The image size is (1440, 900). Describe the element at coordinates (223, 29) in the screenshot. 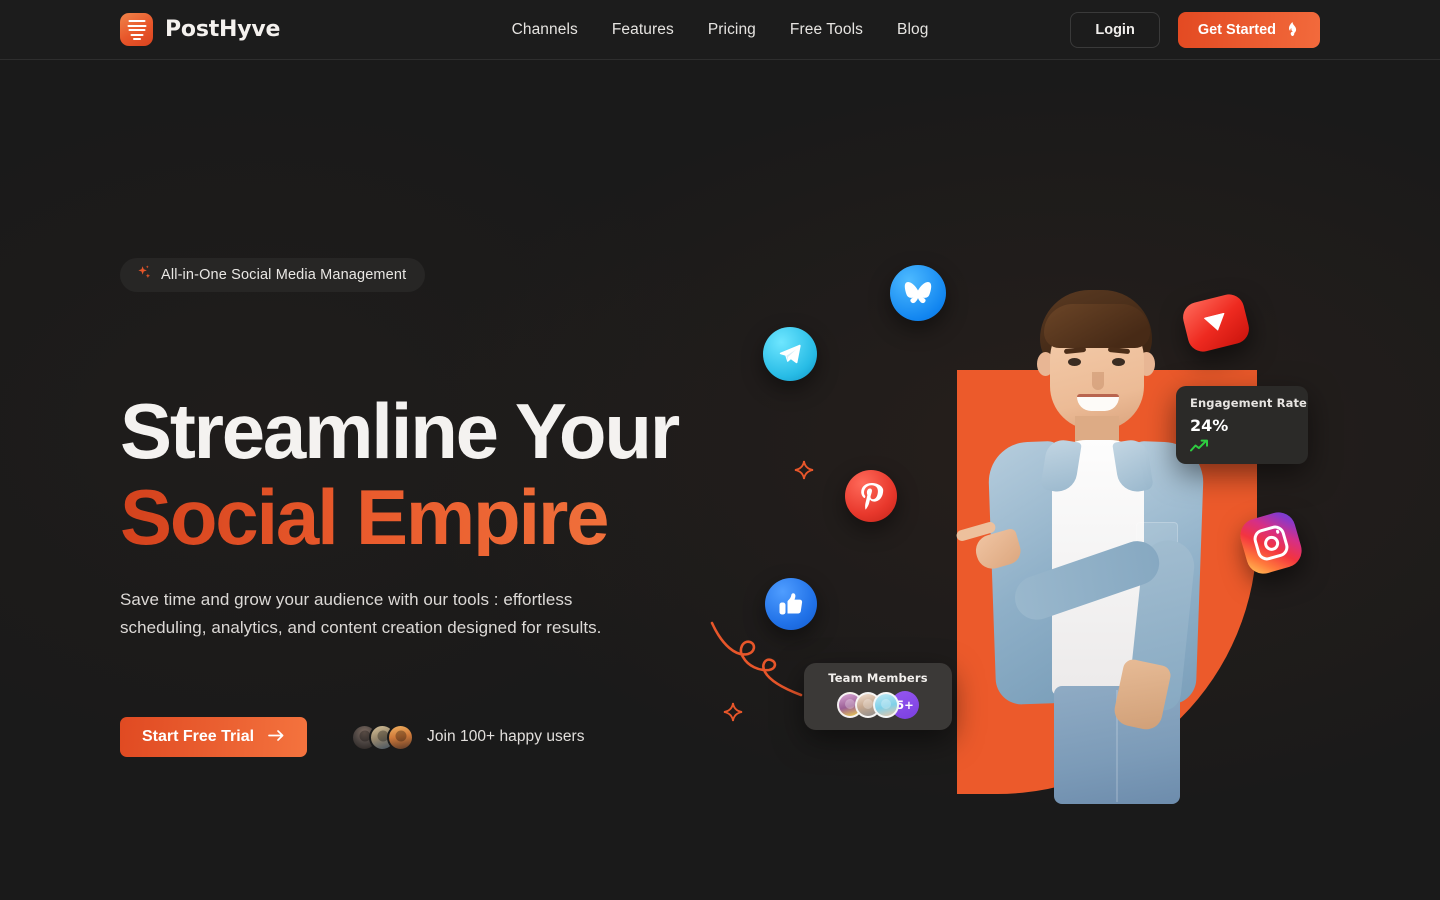

I see `brand-name: PostHyve` at that location.